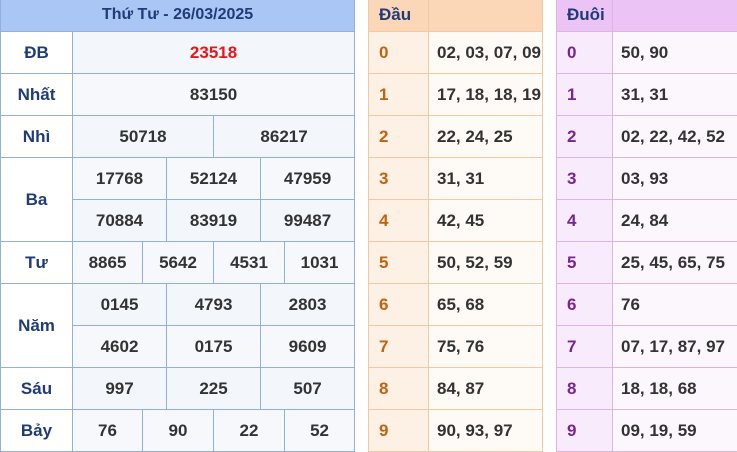 Image resolution: width=737 pixels, height=452 pixels. Describe the element at coordinates (486, 95) in the screenshot. I see `dau-values: 17, 18, 18, 19` at that location.